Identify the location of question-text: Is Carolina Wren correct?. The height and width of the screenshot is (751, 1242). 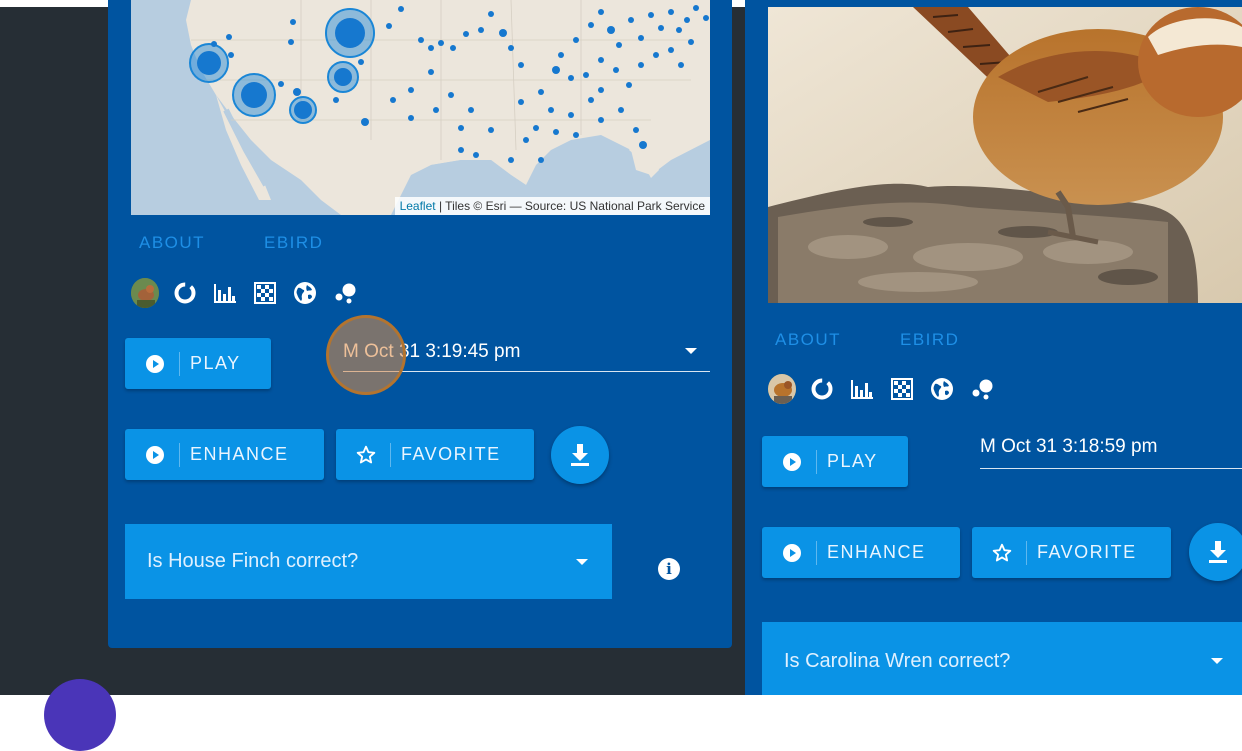
(897, 661).